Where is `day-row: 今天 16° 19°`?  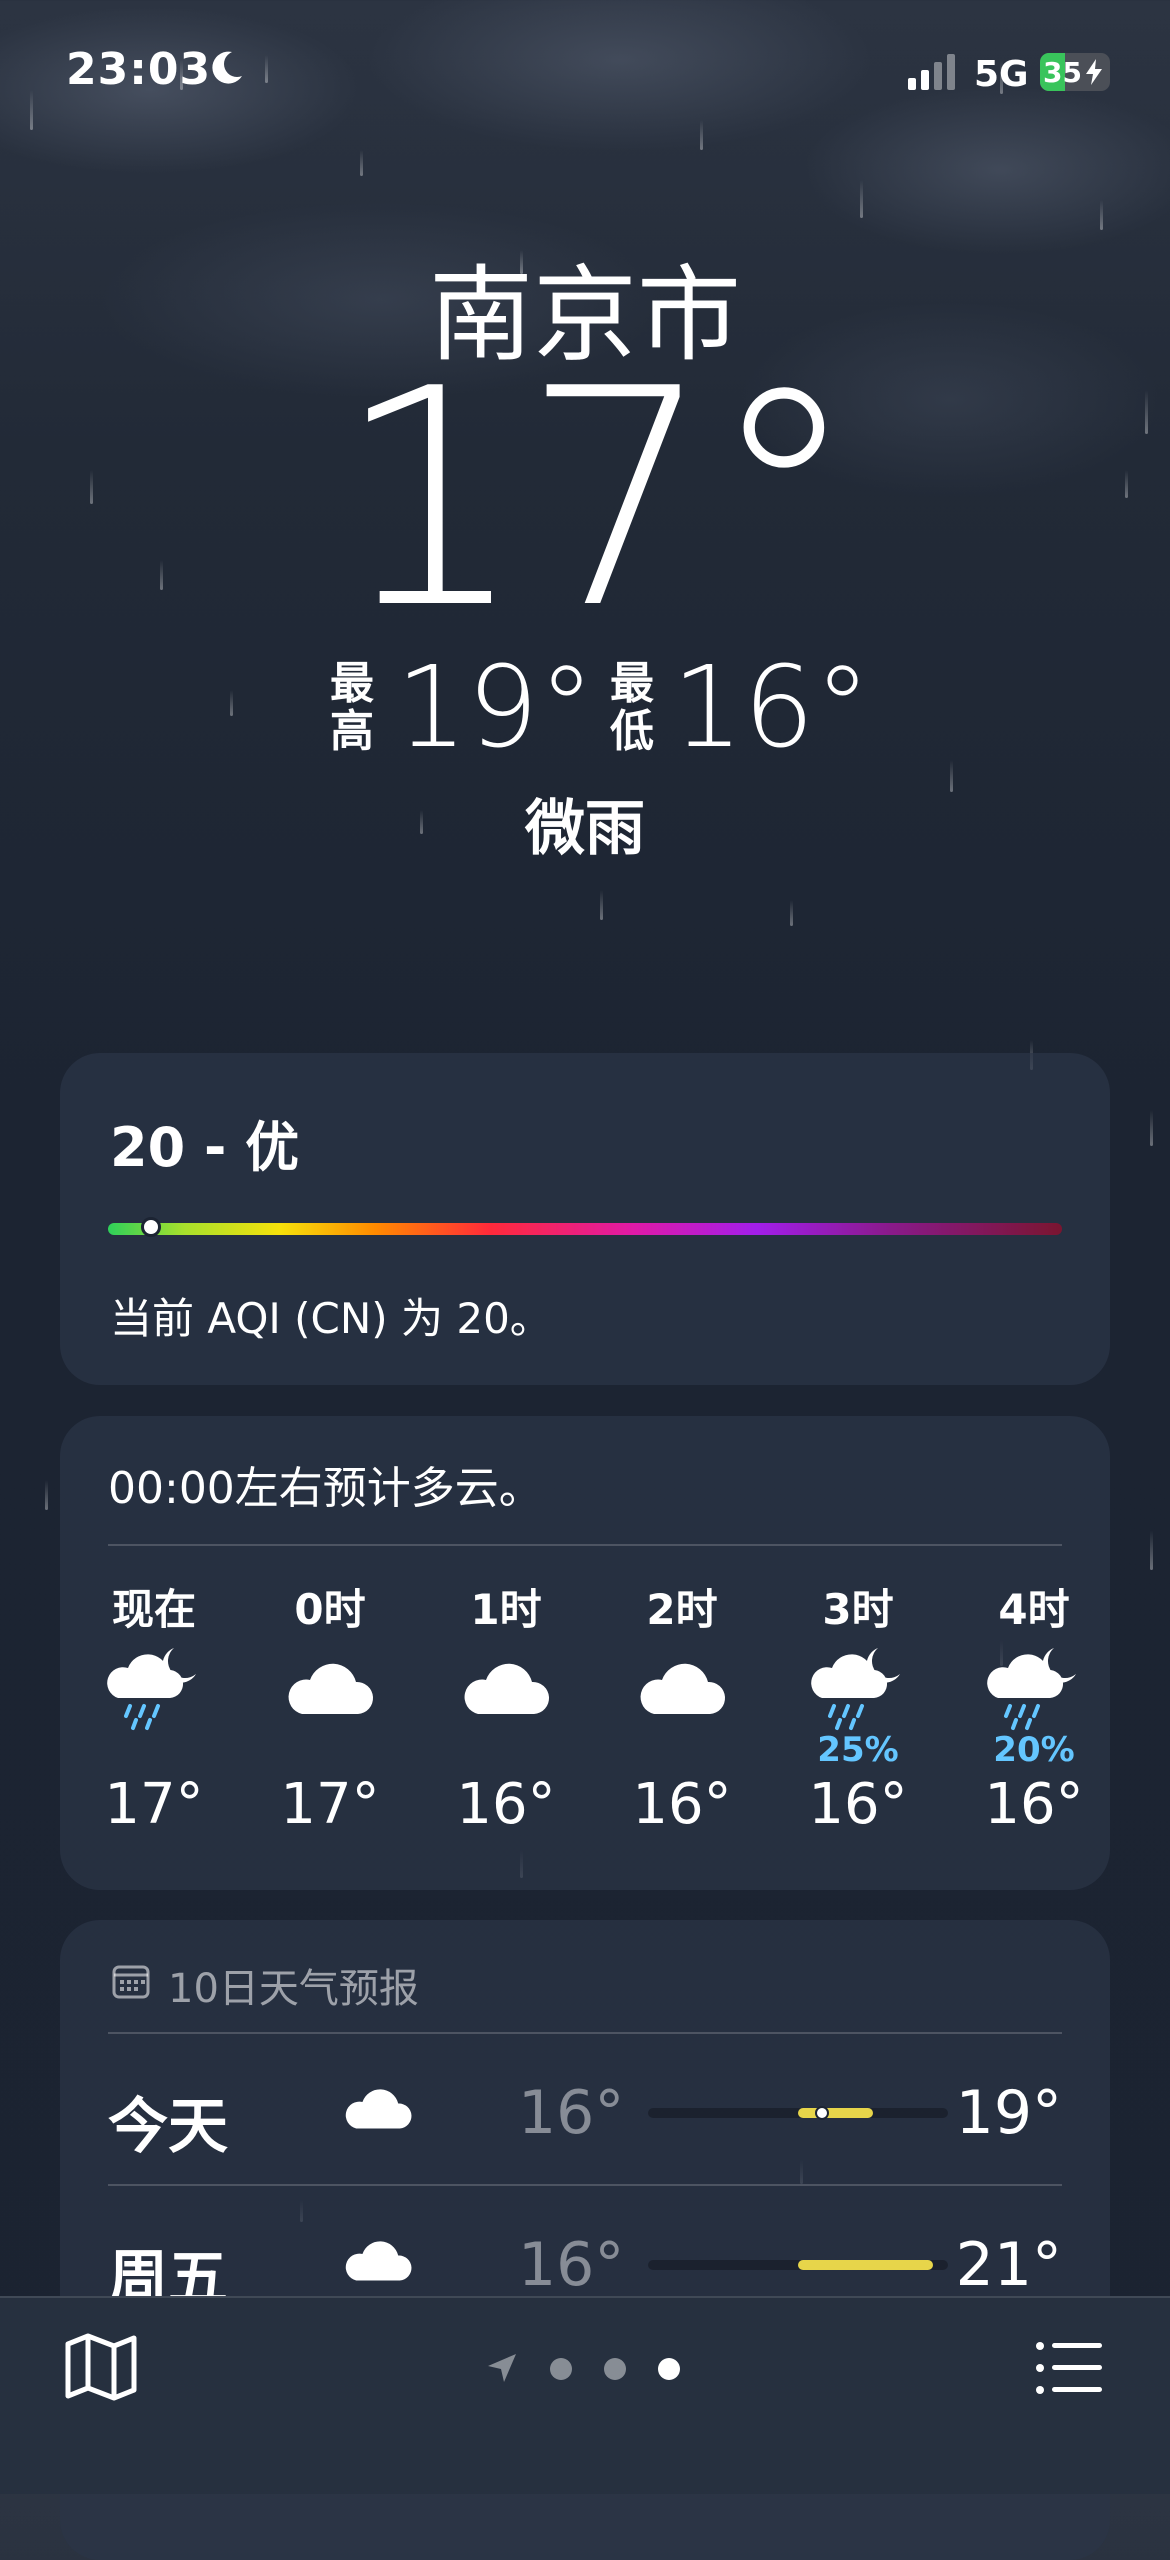
day-row: 今天 16° 19° is located at coordinates (585, 2109).